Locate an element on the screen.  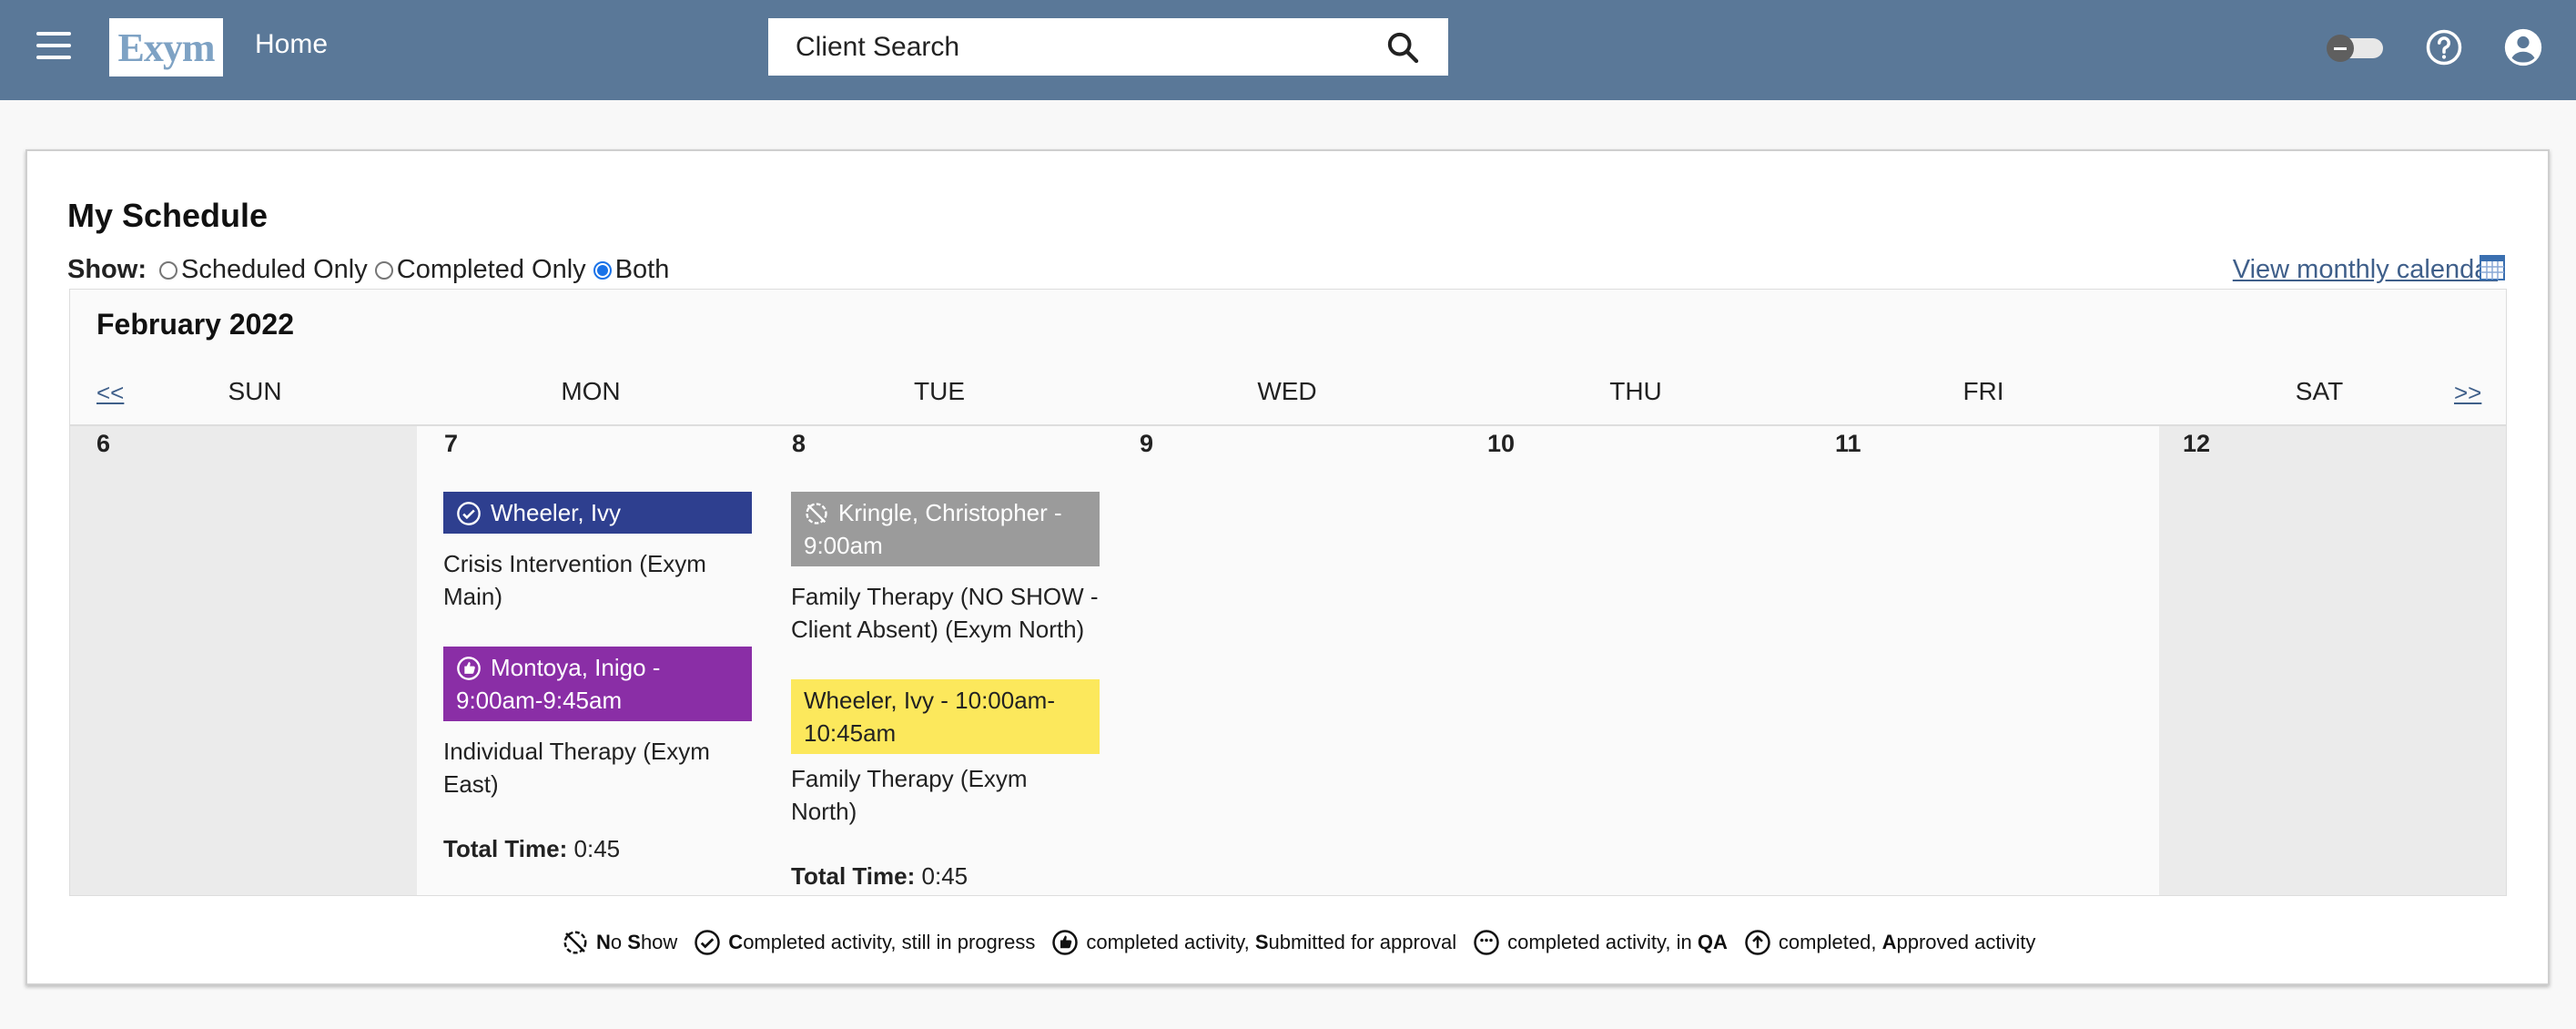
day-column-sat is located at coordinates (2332, 660).